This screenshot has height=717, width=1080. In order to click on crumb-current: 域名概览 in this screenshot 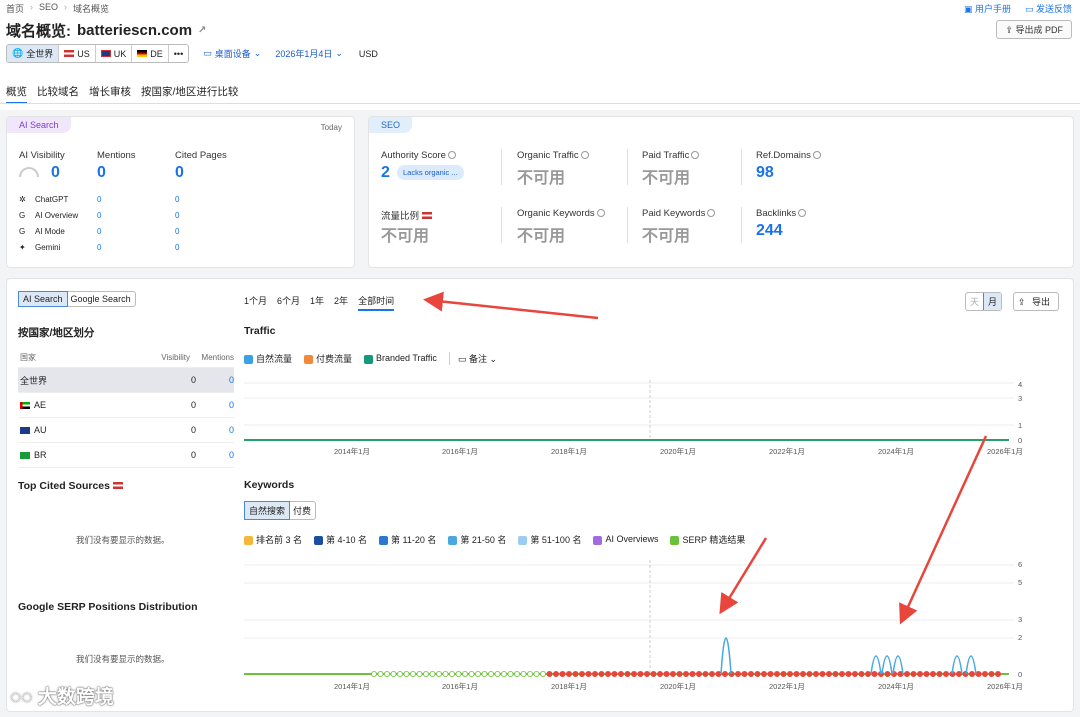, I will do `click(91, 9)`.